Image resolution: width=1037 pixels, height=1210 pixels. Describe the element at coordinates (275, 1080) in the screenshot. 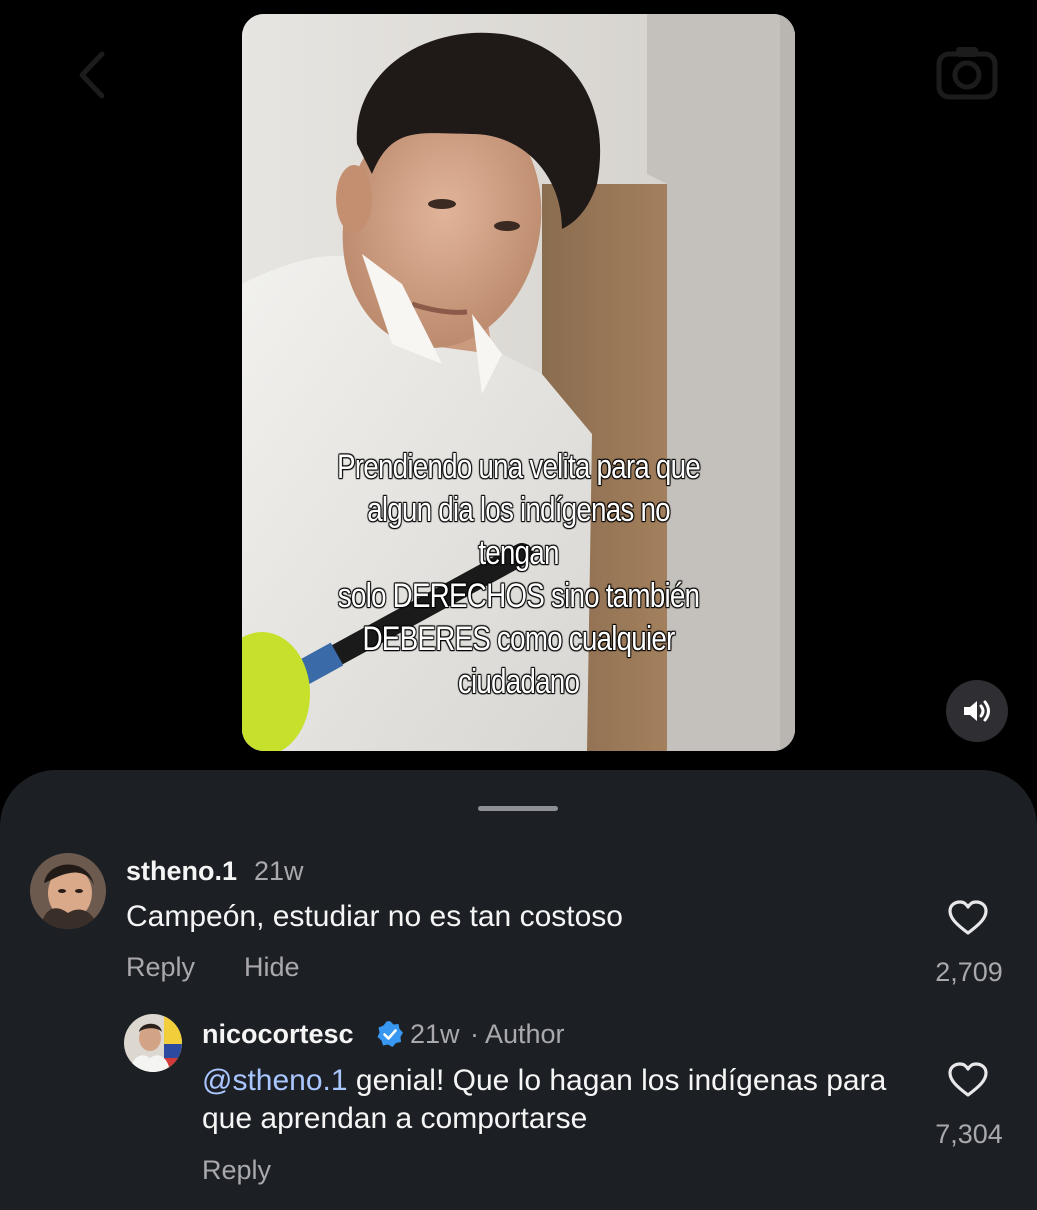

I see `mention-link: @stheno.1` at that location.